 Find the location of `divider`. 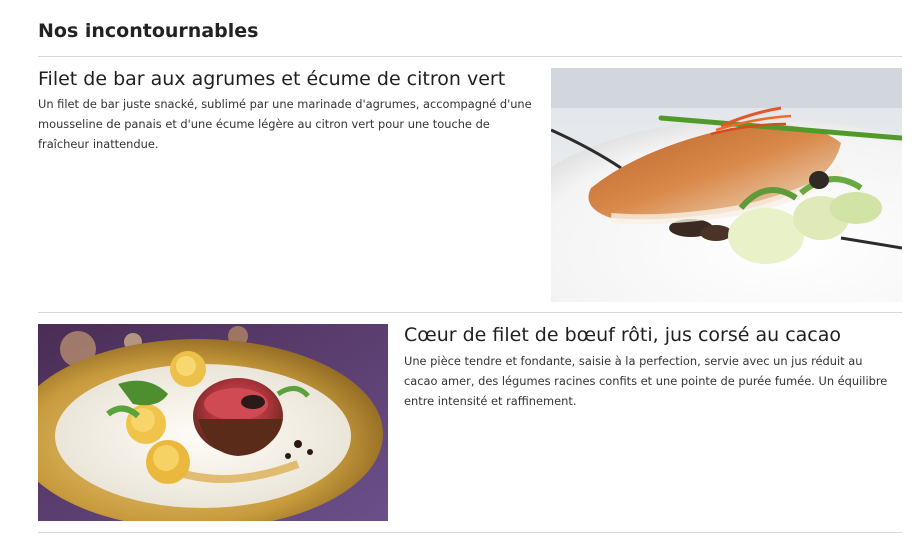

divider is located at coordinates (470, 532).